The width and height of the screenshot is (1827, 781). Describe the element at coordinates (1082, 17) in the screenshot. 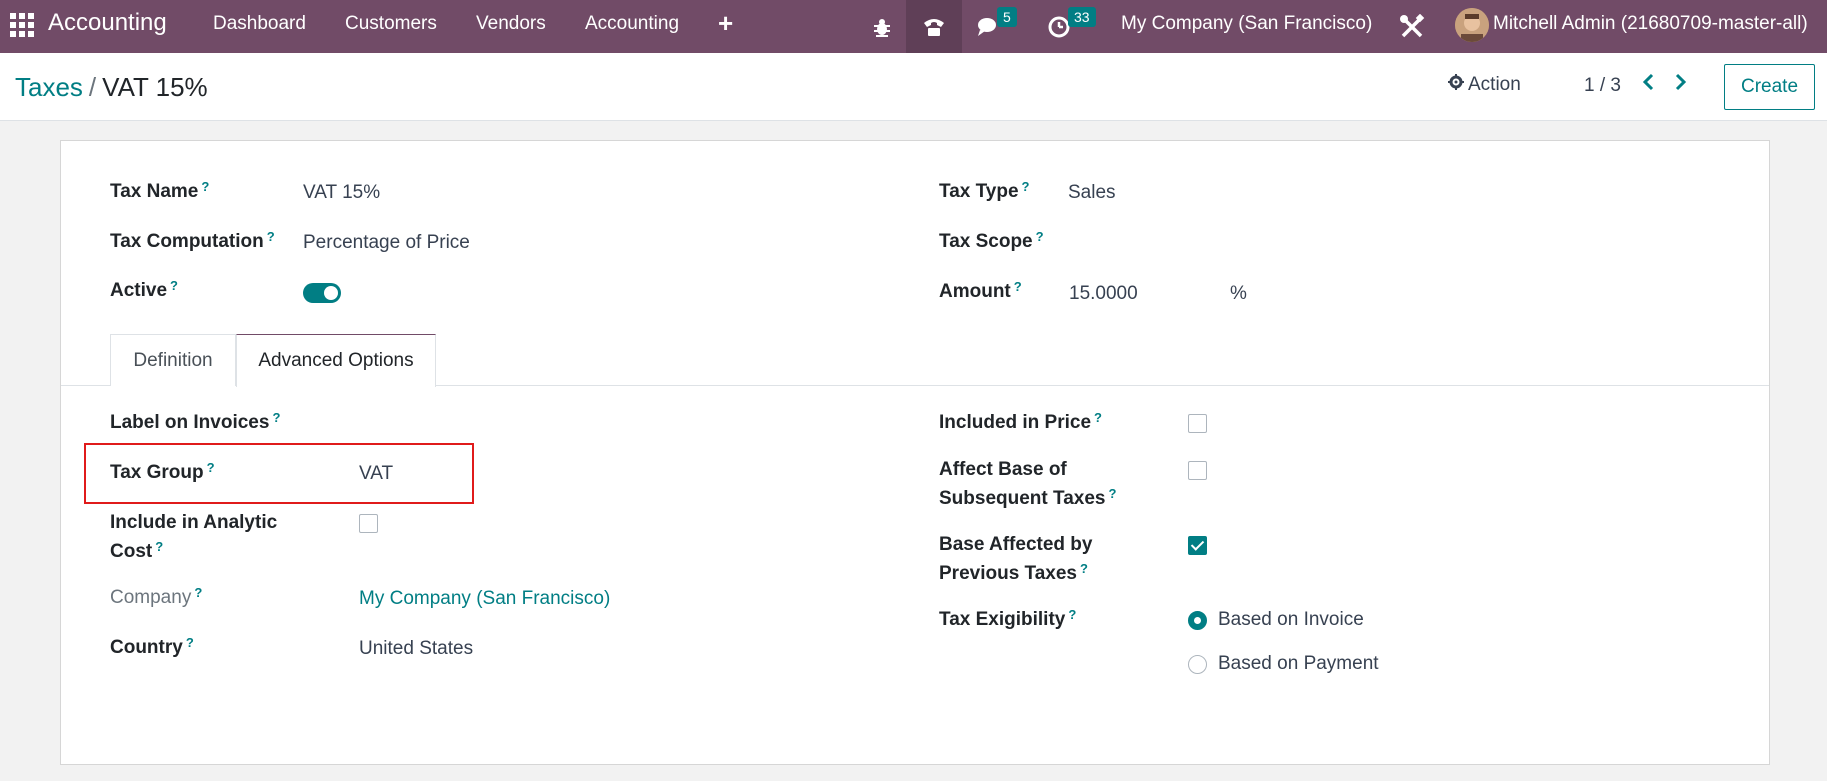

I see `activities-badge: 33` at that location.